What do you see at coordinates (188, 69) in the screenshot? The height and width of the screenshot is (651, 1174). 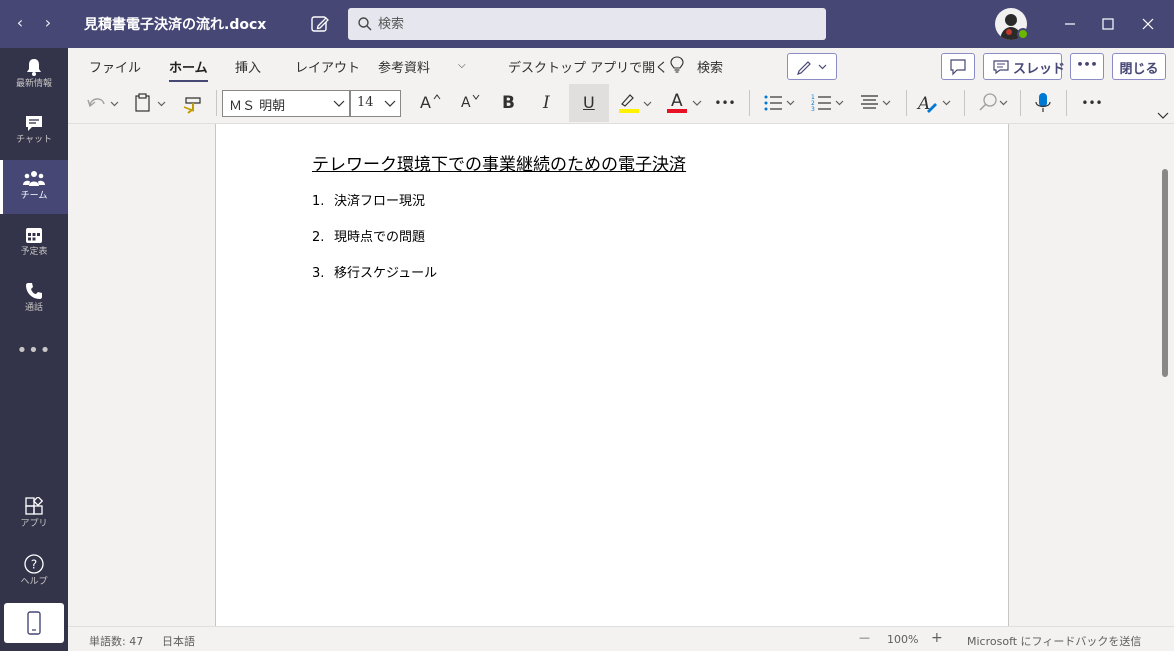 I see `tab-home: ホーム` at bounding box center [188, 69].